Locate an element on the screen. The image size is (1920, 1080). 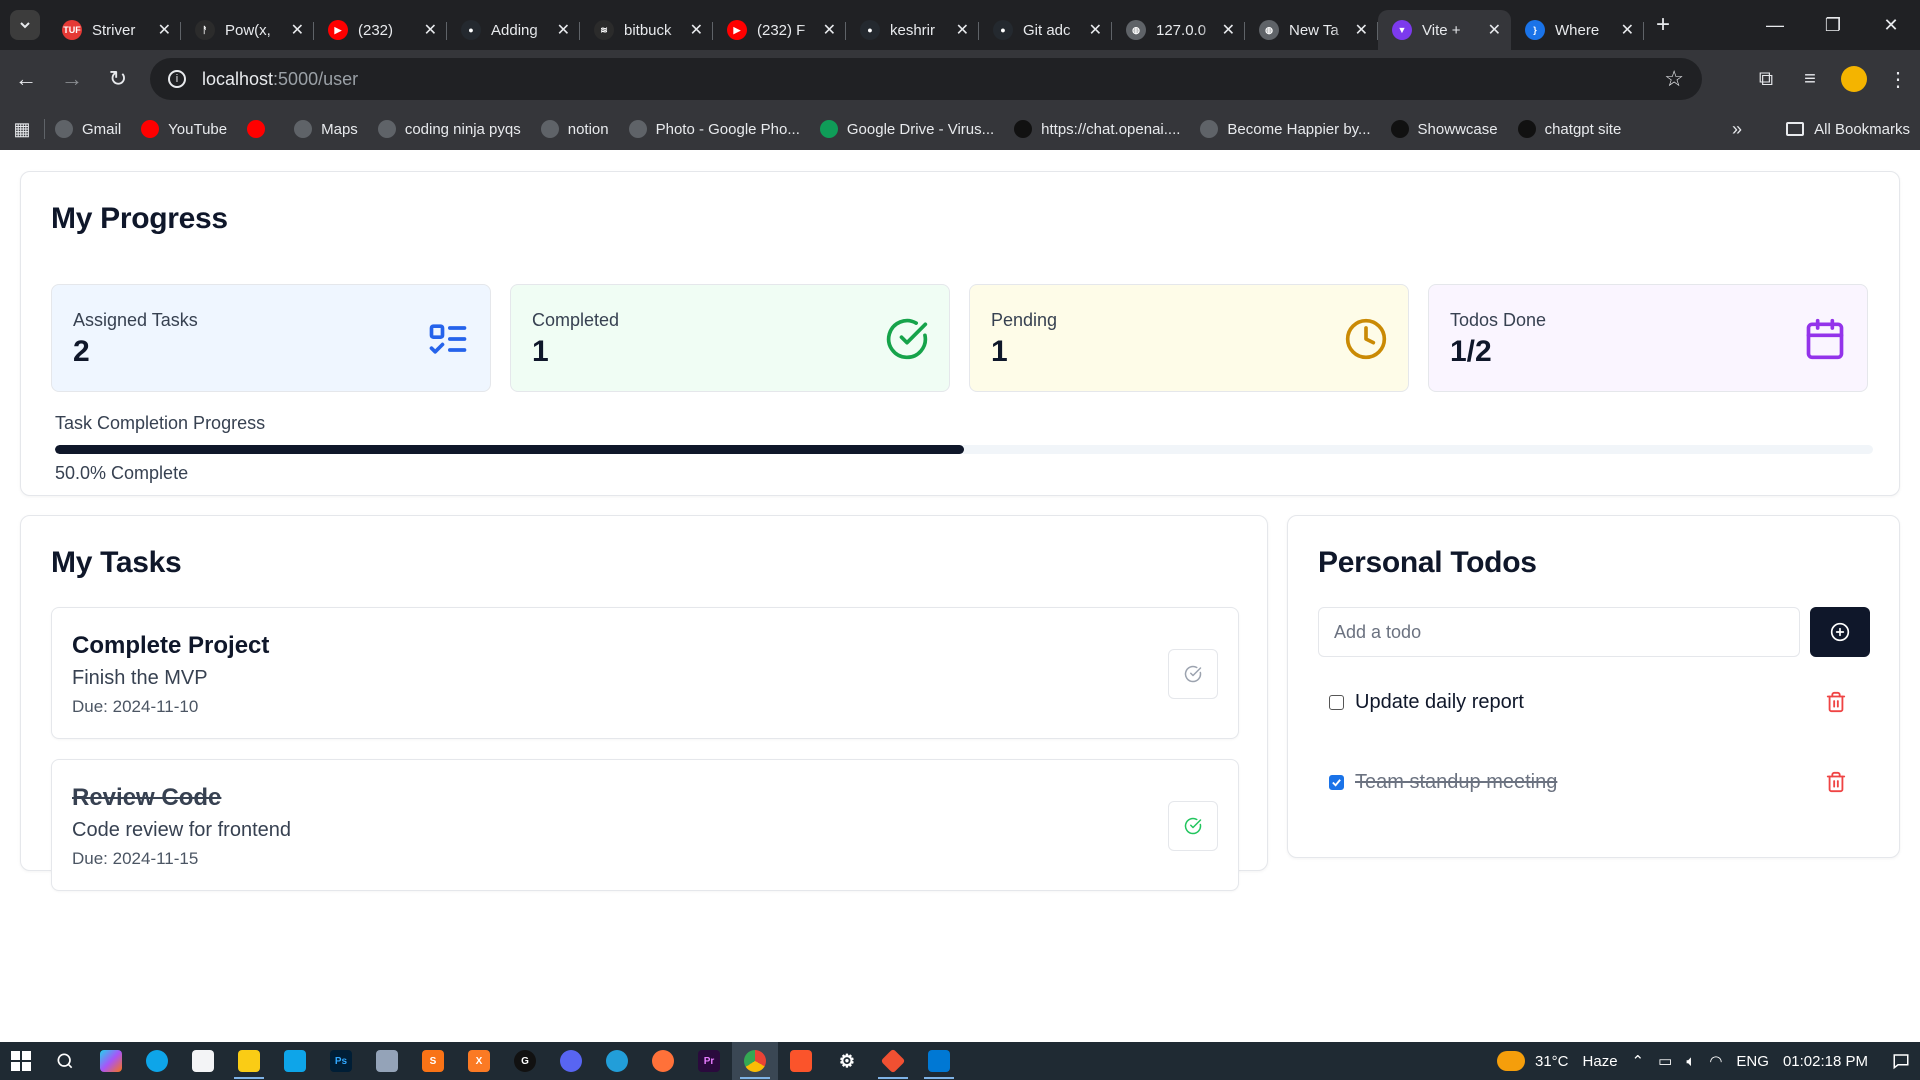
taskbar-search-icon is located at coordinates (65, 1061).